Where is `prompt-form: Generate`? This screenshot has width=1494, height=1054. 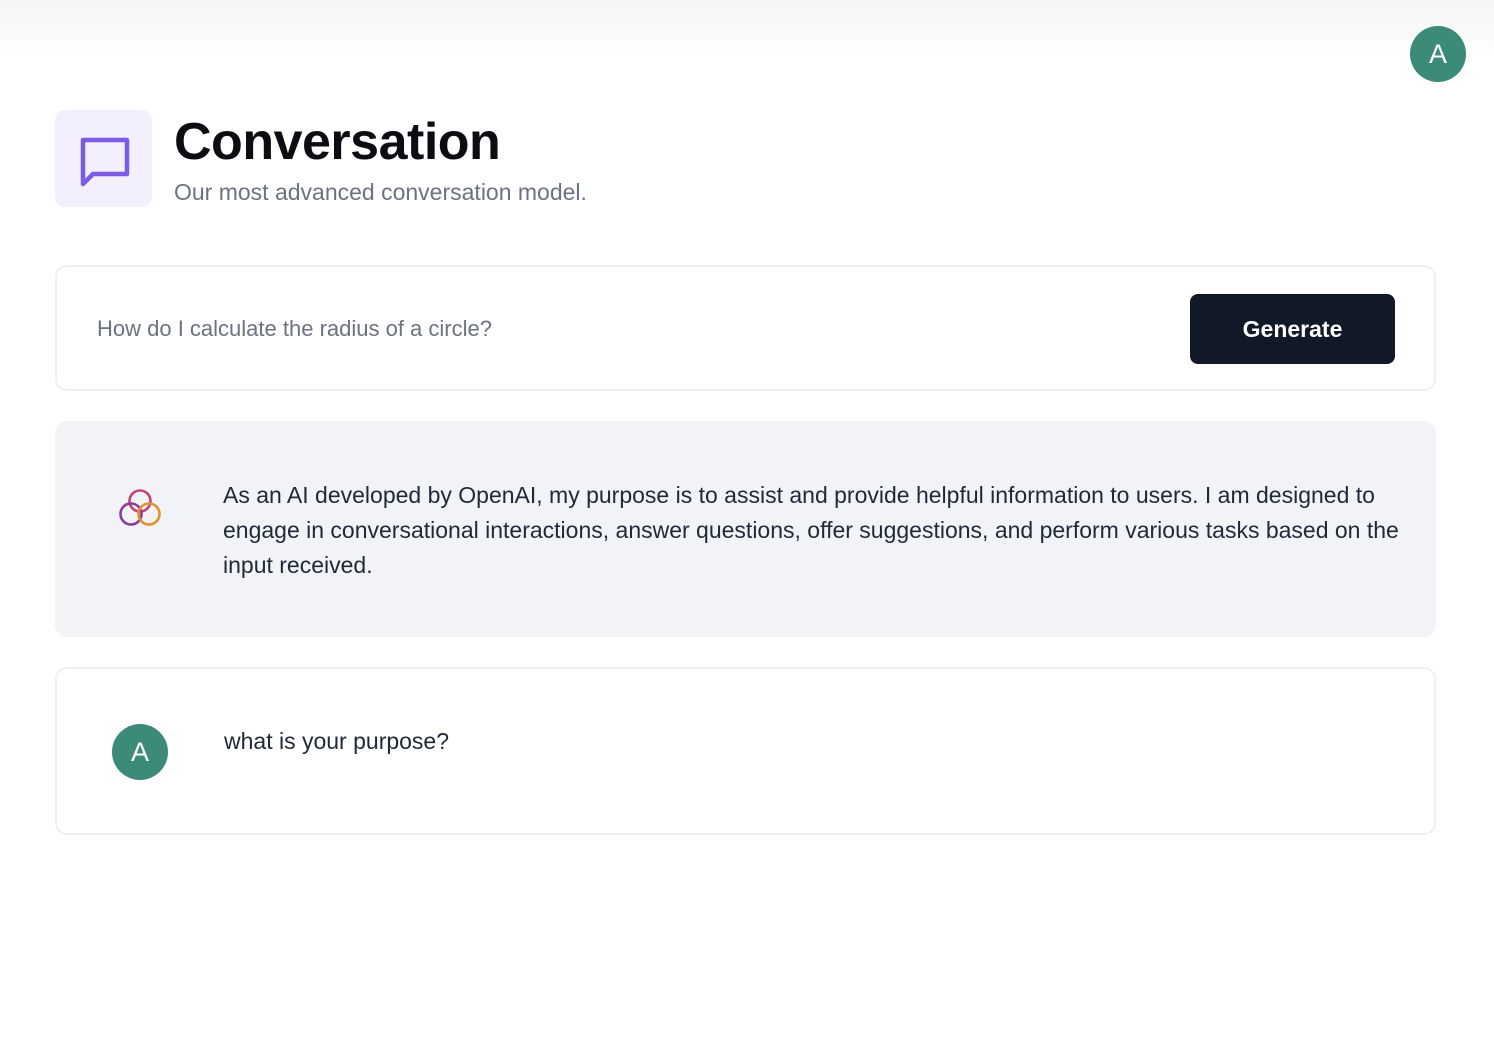
prompt-form: Generate is located at coordinates (745, 328).